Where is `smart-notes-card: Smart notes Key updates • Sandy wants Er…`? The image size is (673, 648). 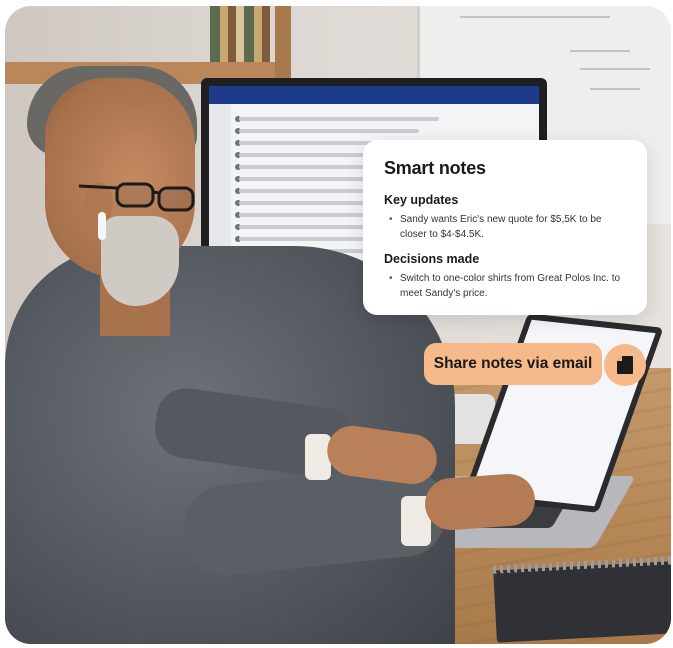 smart-notes-card: Smart notes Key updates • Sandy wants Er… is located at coordinates (505, 227).